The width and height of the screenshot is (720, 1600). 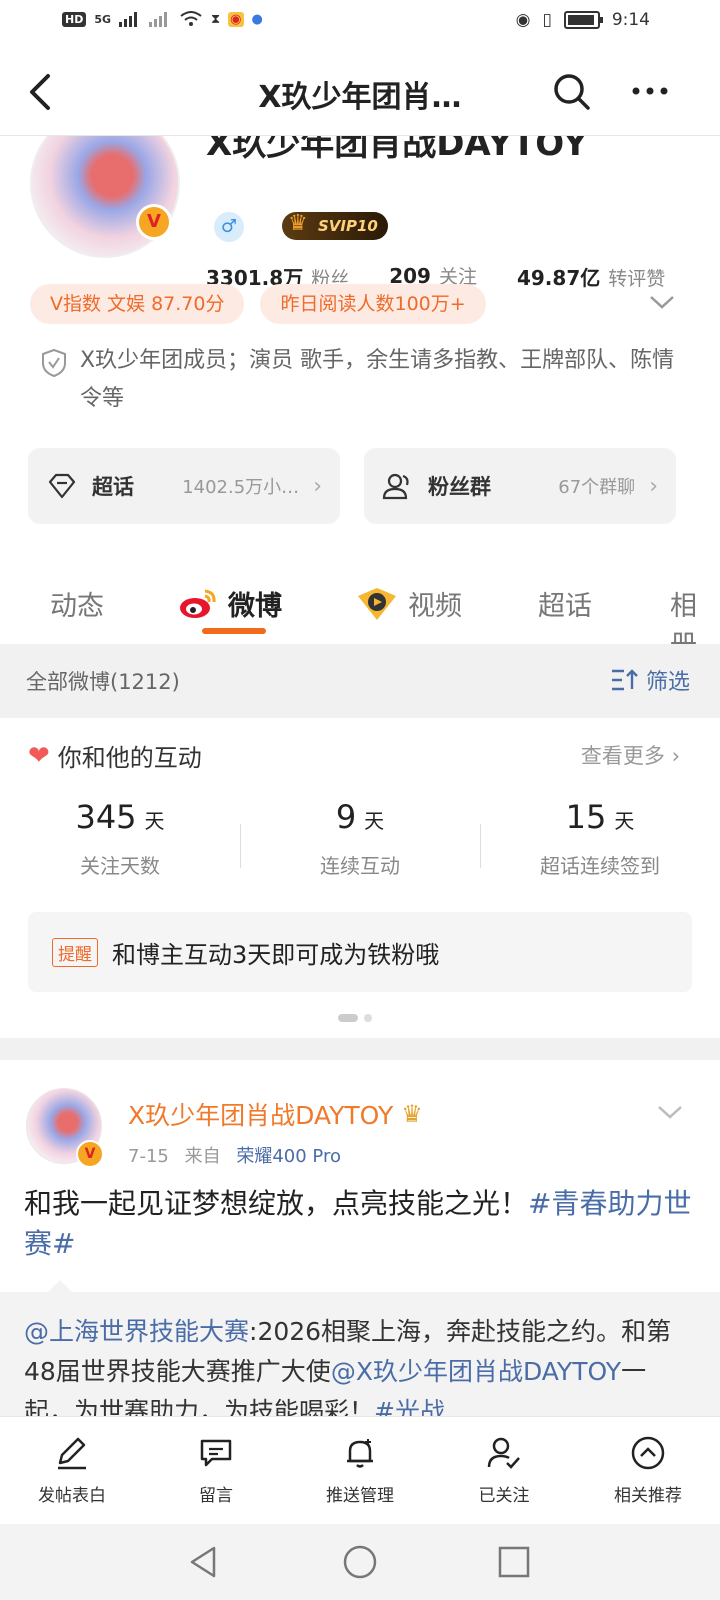 What do you see at coordinates (504, 1470) in the screenshot?
I see `followed-button: 已关注` at bounding box center [504, 1470].